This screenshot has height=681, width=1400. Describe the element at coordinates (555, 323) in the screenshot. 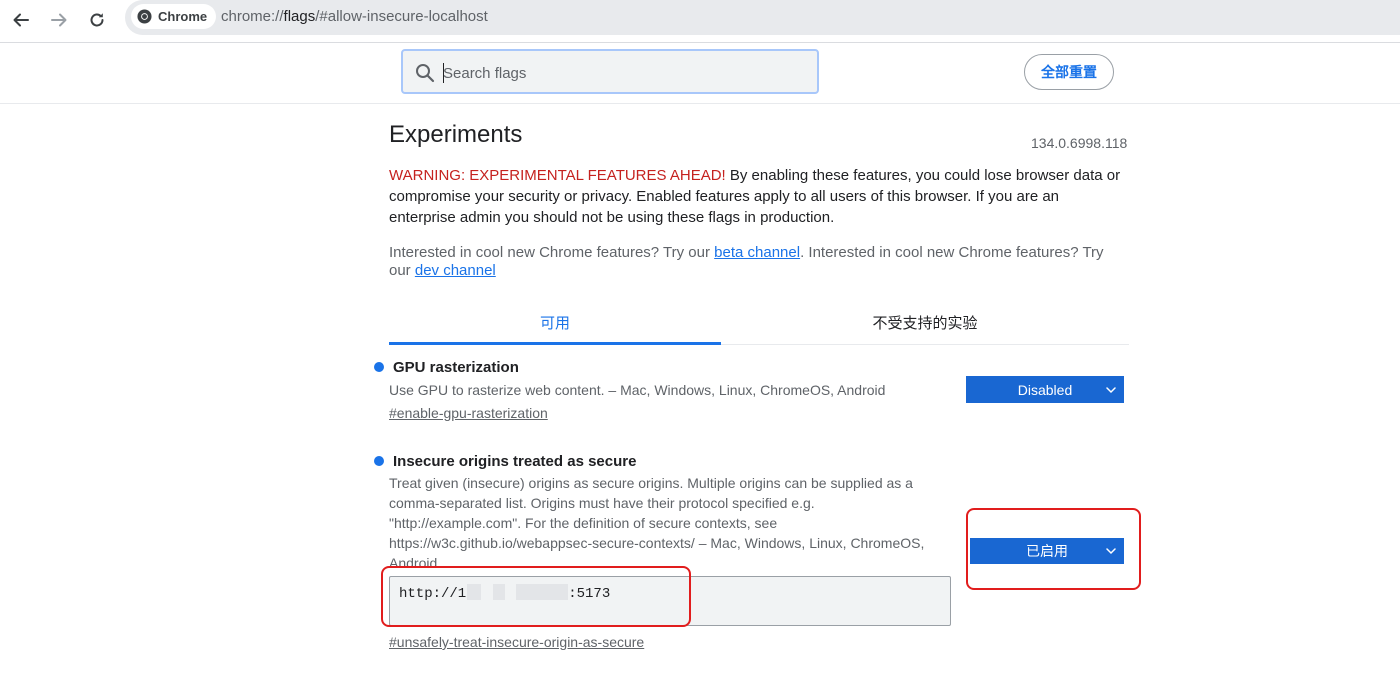

I see `tab-available: 可用` at that location.